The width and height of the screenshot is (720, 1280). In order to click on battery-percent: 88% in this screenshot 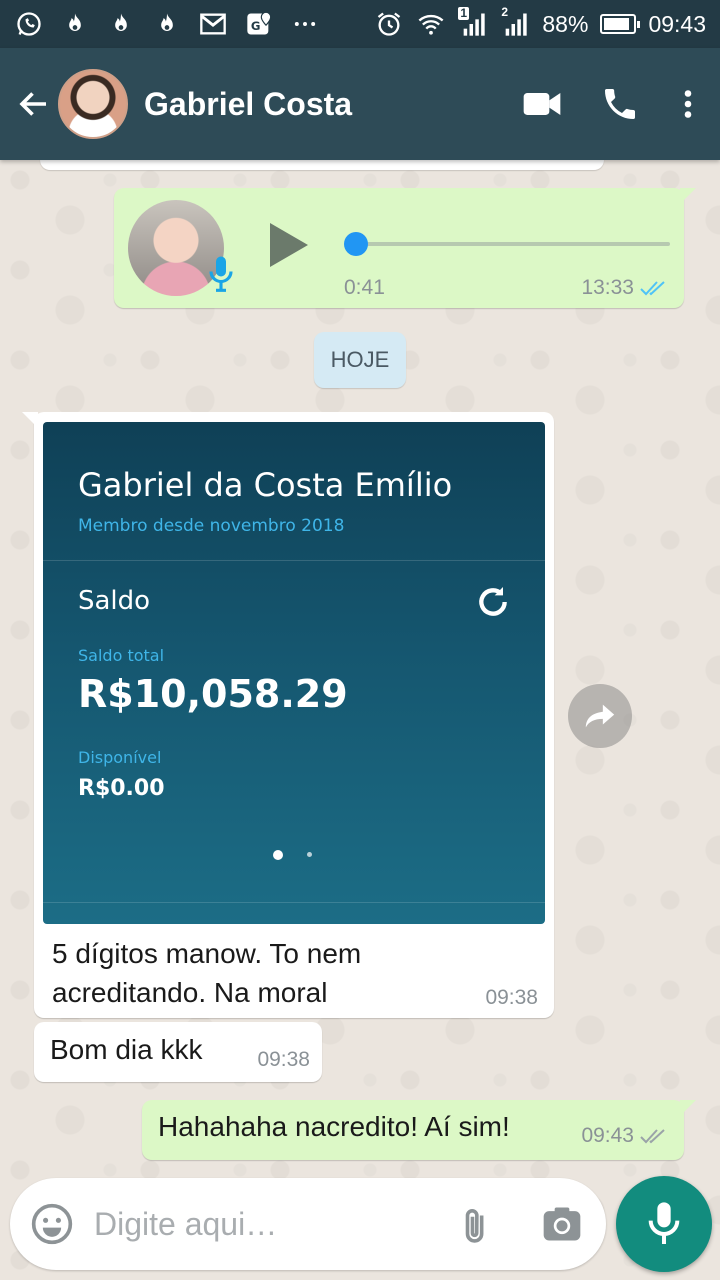, I will do `click(565, 23)`.